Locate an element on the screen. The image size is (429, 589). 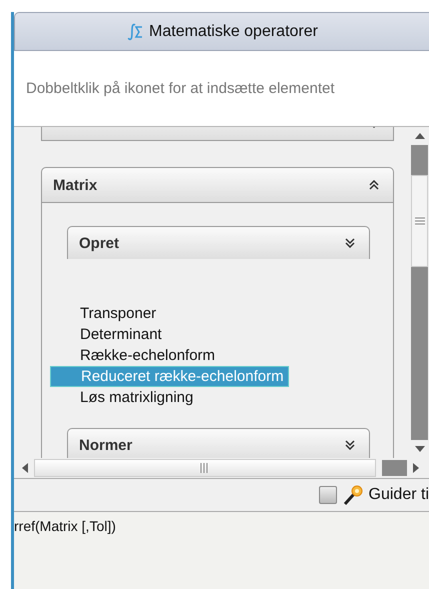
wizard-label: Guider ti is located at coordinates (398, 495).